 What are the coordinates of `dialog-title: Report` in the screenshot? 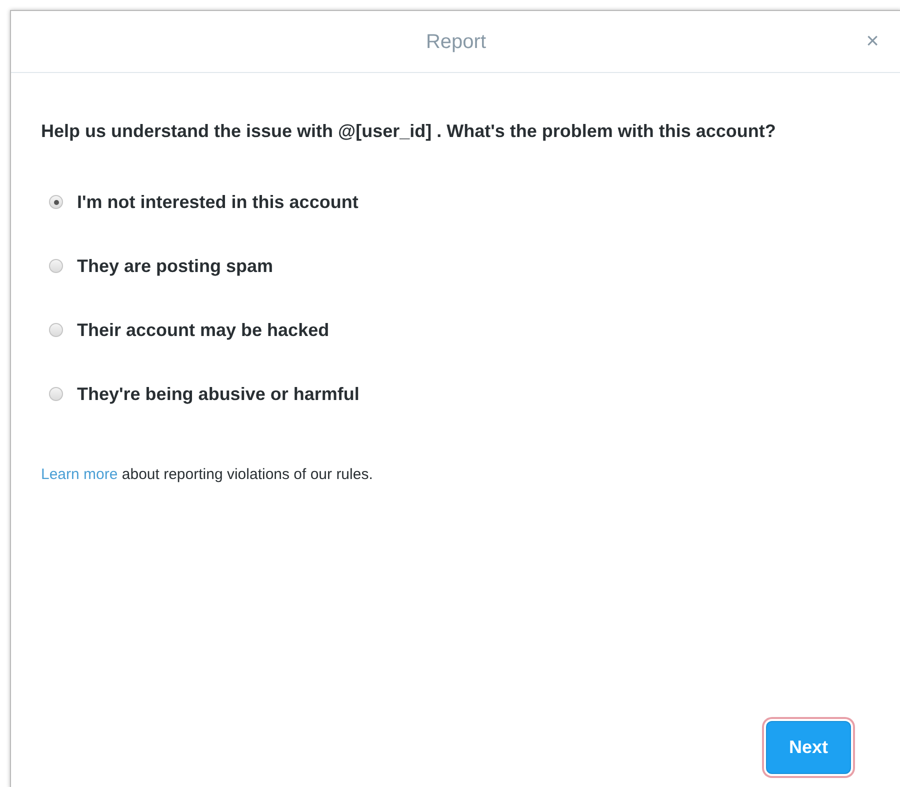 It's located at (456, 42).